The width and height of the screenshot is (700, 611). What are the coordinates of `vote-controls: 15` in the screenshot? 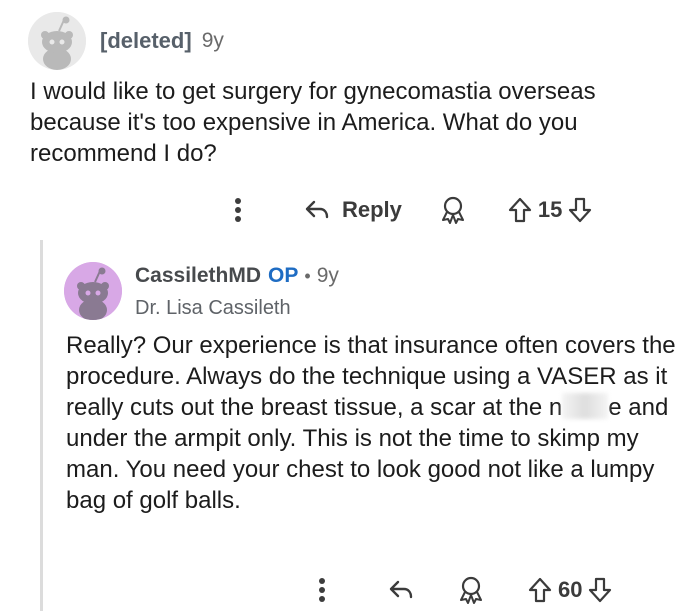 It's located at (550, 210).